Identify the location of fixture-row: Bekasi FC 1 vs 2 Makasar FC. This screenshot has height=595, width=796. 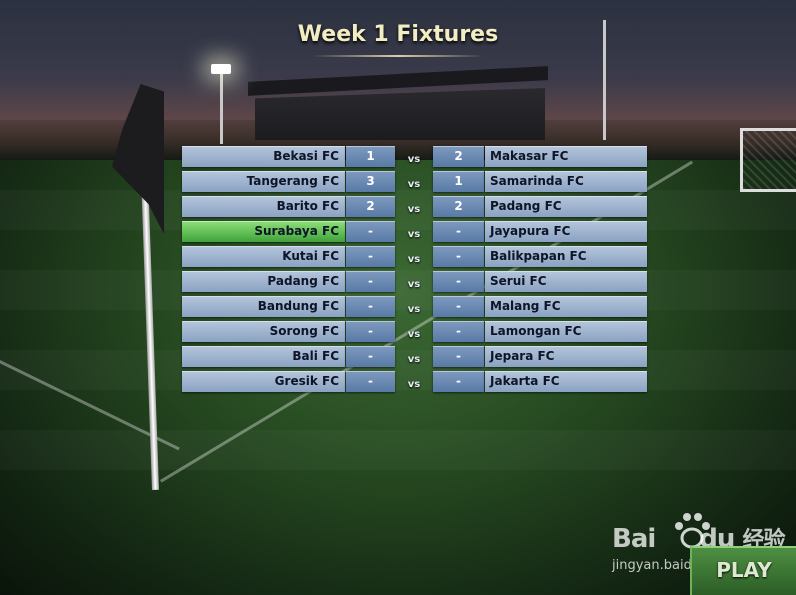
(414, 157).